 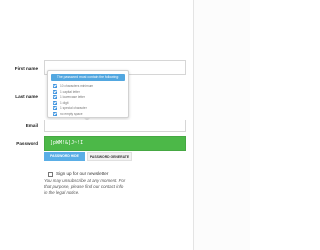 I want to click on newsletter-note-line-3: in the legal notice., so click(x=62, y=192).